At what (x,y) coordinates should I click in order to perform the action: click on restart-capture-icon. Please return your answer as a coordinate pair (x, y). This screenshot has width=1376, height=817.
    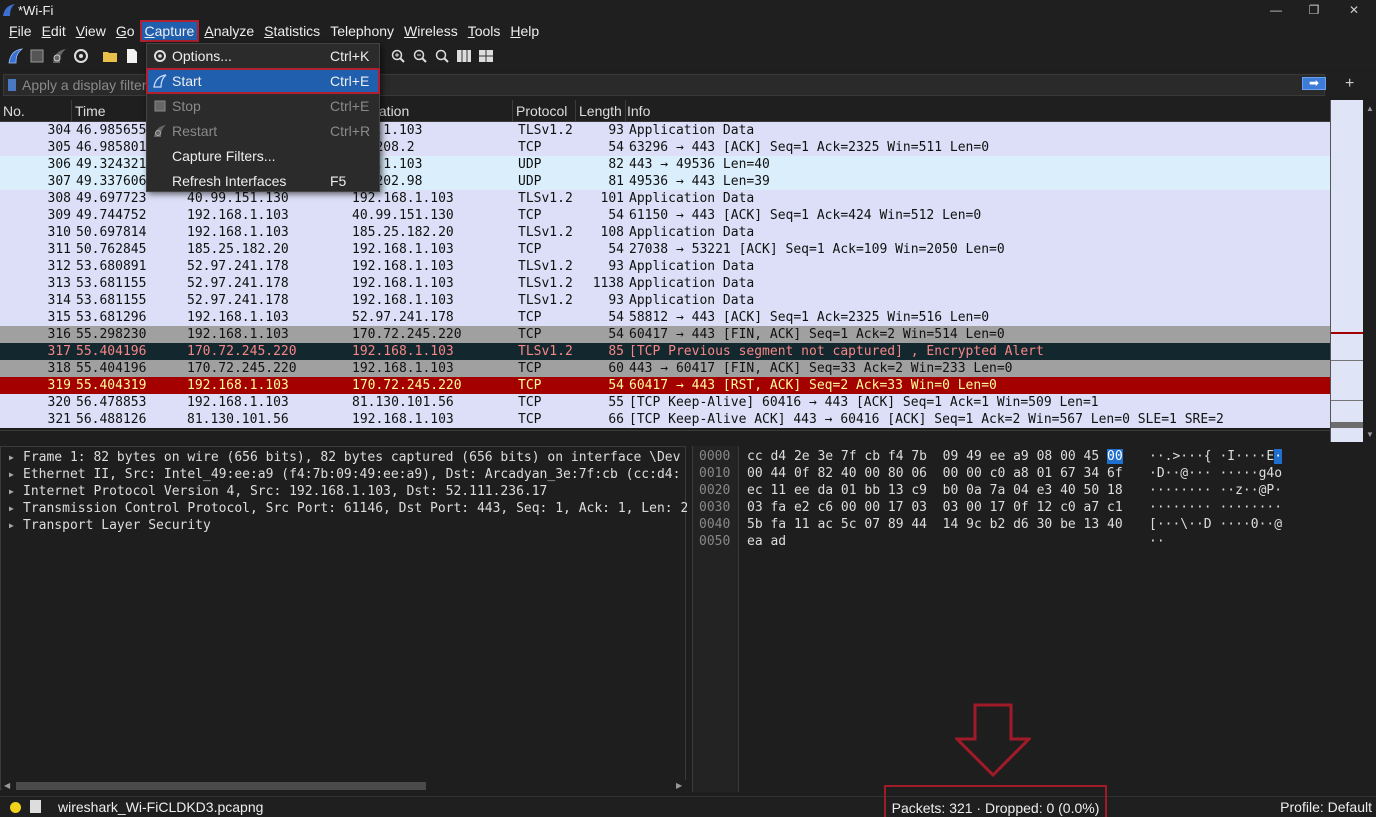
    Looking at the image, I should click on (59, 56).